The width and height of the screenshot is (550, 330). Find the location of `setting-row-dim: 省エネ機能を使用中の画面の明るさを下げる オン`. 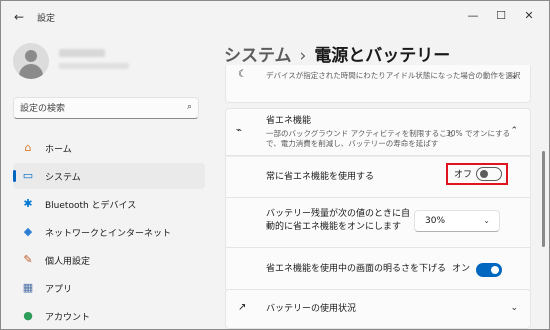

setting-row-dim: 省エネ機能を使用中の画面の明るさを下げる オン is located at coordinates (378, 270).